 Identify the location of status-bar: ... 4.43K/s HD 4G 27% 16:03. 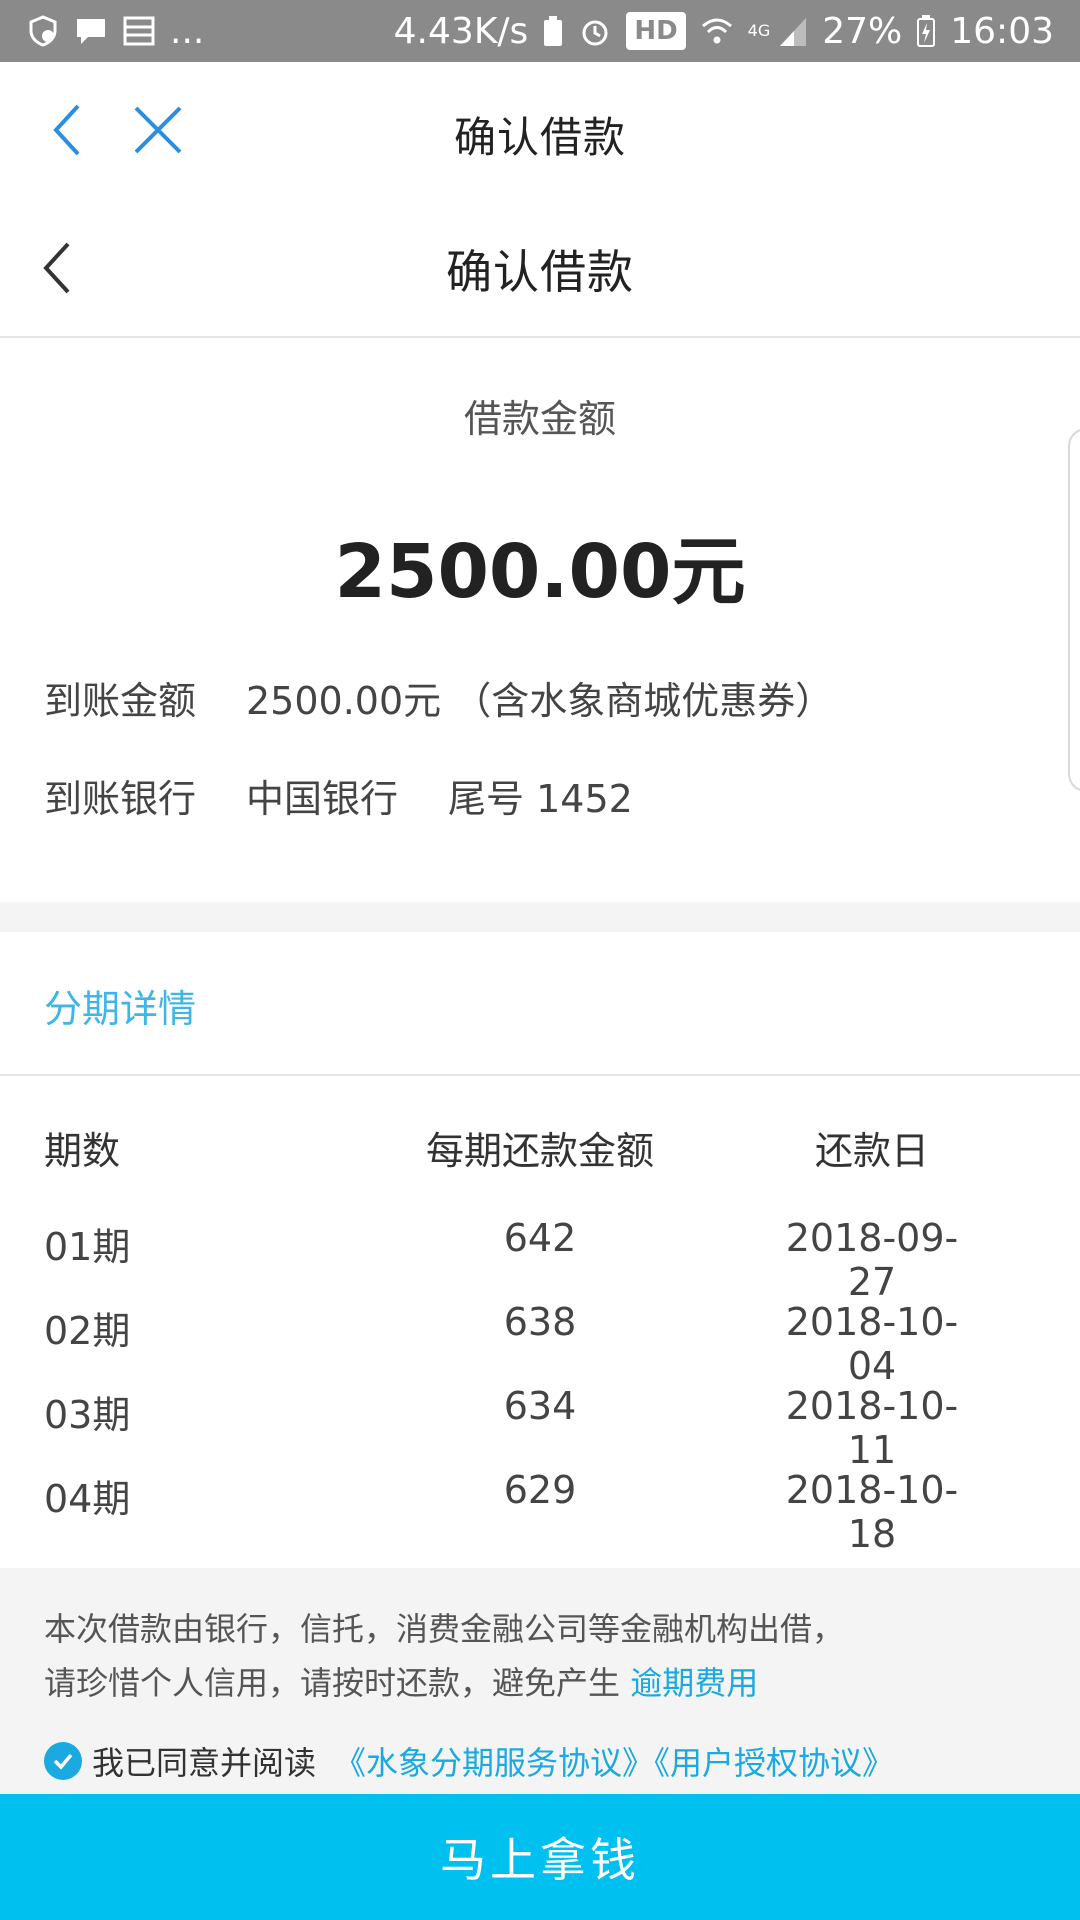
(540, 31).